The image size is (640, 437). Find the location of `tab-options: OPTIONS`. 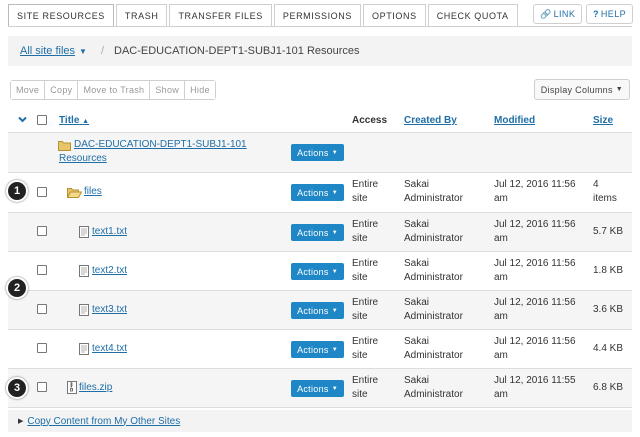

tab-options: OPTIONS is located at coordinates (394, 15).